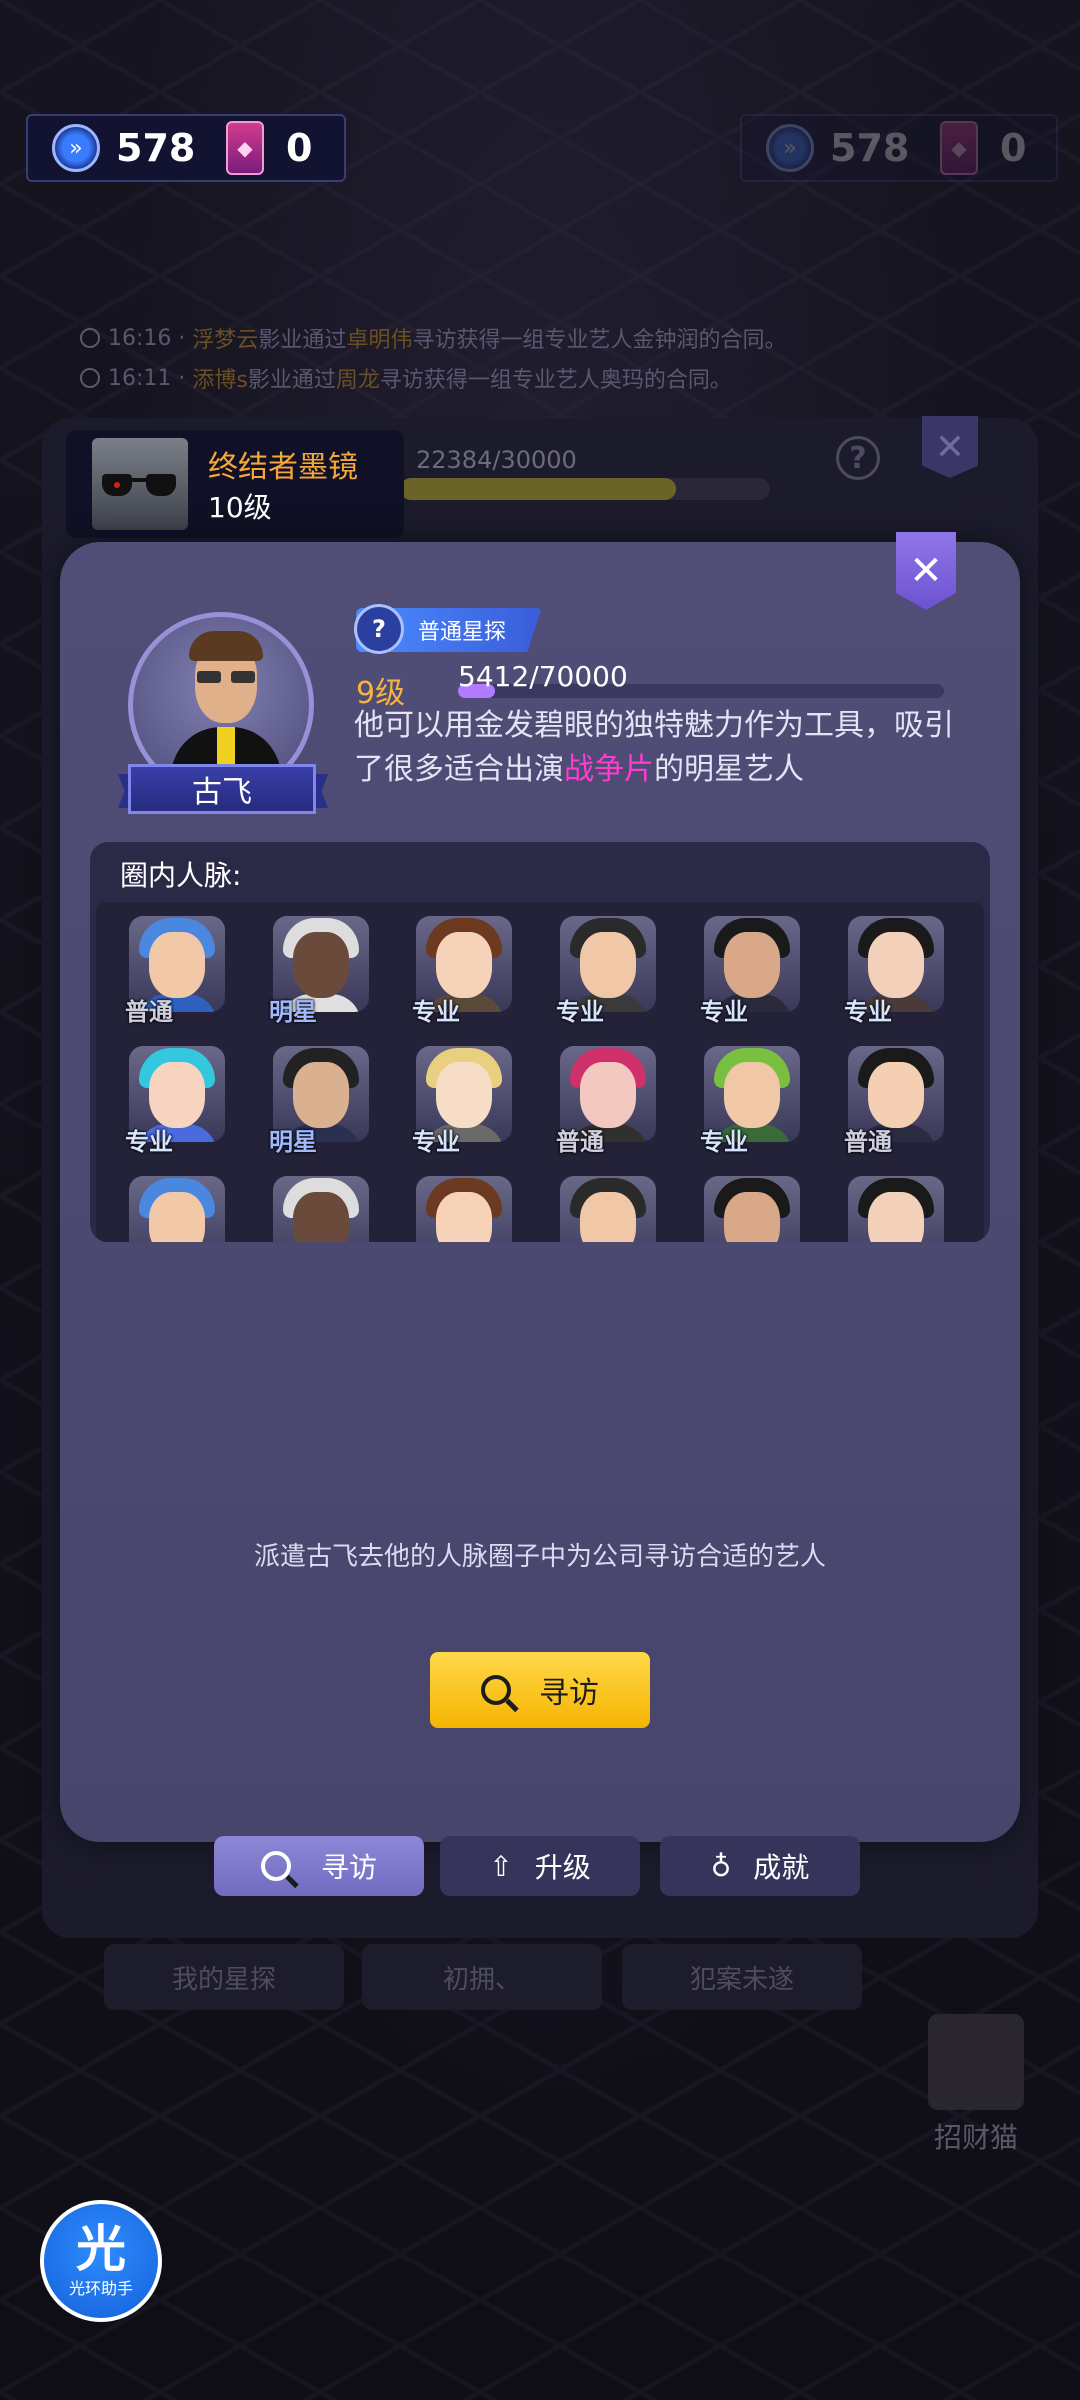  Describe the element at coordinates (569, 1693) in the screenshot. I see `search-button-label: 寻访` at that location.